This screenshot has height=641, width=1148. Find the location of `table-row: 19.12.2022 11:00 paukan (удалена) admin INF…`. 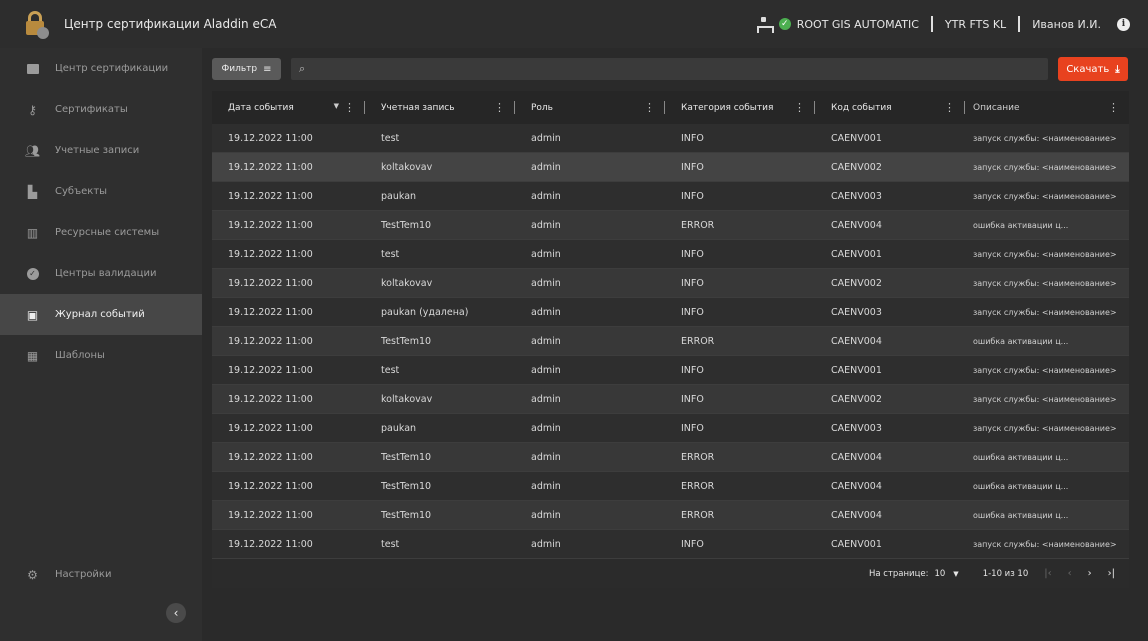

table-row: 19.12.2022 11:00 paukan (удалена) admin INF… is located at coordinates (670, 312).